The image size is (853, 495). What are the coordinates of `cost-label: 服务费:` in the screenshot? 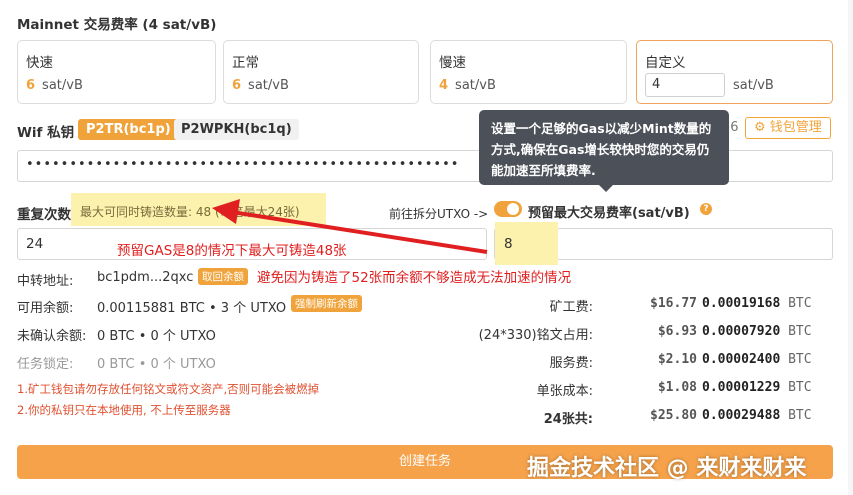 It's located at (571, 363).